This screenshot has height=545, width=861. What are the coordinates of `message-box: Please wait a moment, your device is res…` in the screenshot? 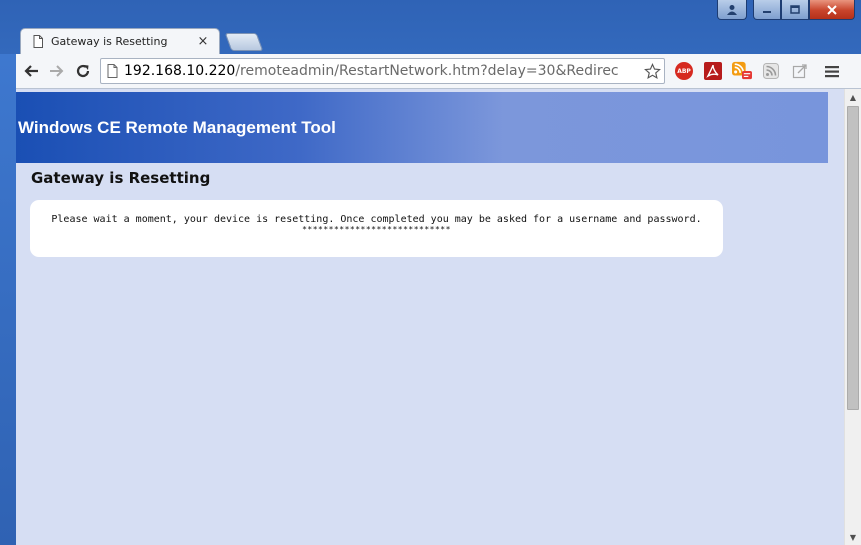 It's located at (376, 228).